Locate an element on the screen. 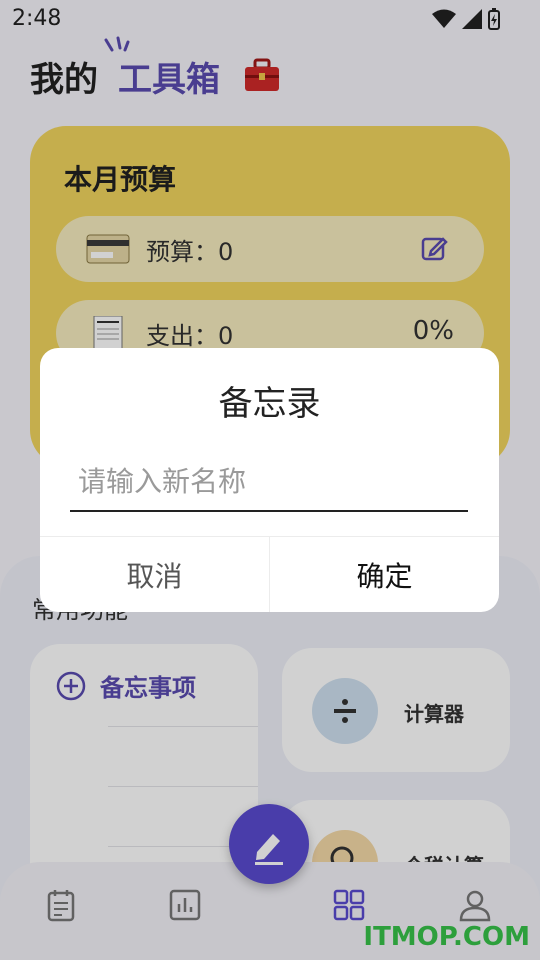 This screenshot has height=960, width=540. dialog-title: 备忘录 is located at coordinates (269, 404).